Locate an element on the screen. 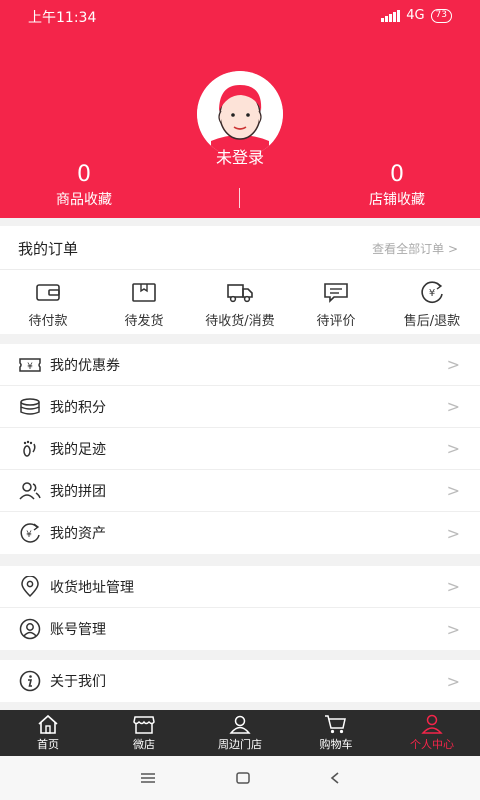 The height and width of the screenshot is (800, 480). menu-item-assets: ¥ 我的资产 > is located at coordinates (240, 533).